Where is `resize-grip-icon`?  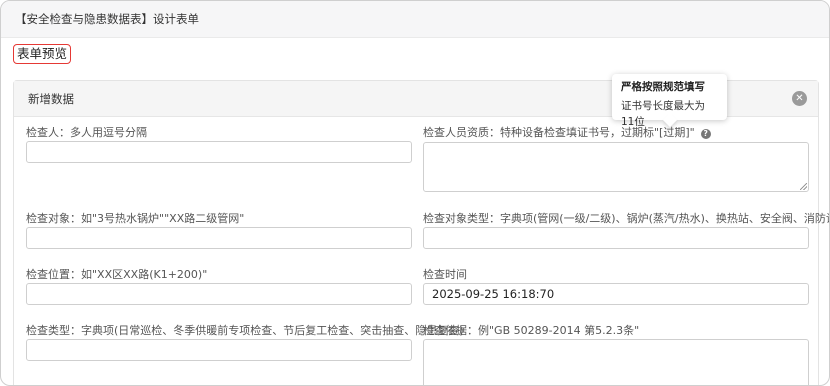 resize-grip-icon is located at coordinates (803, 186).